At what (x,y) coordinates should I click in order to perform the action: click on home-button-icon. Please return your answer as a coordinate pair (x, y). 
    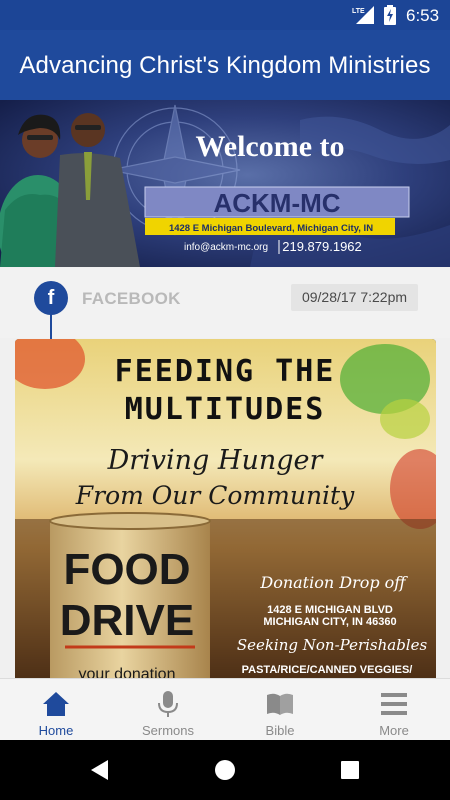
    Looking at the image, I should click on (225, 770).